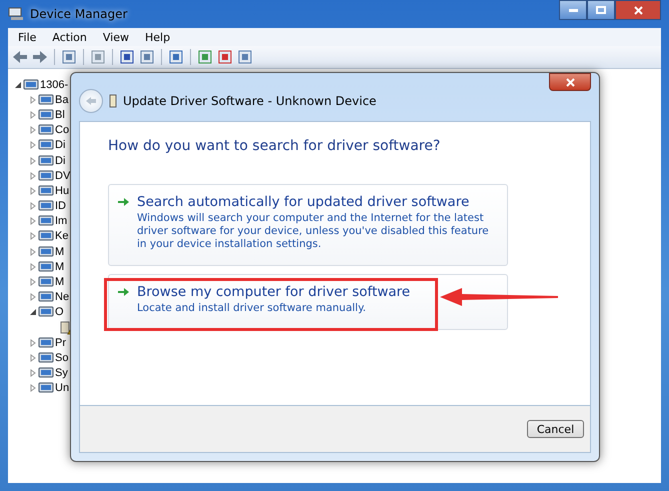 This screenshot has height=491, width=669. What do you see at coordinates (79, 14) in the screenshot?
I see `window-title: Device Manager` at bounding box center [79, 14].